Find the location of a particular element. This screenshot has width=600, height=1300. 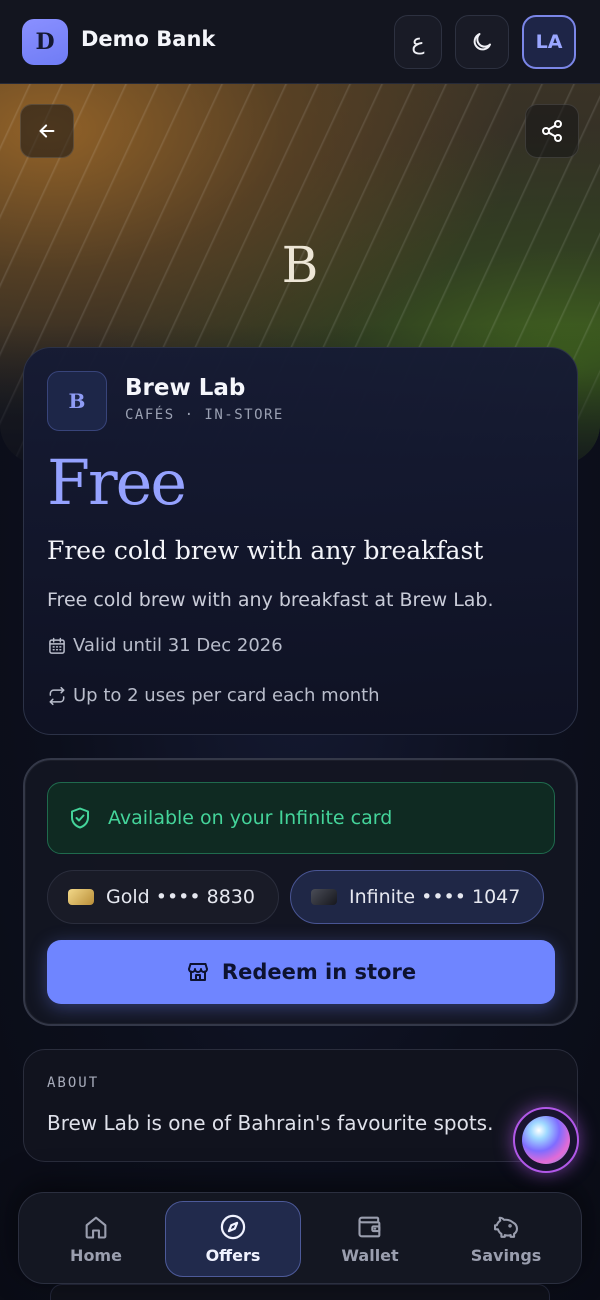

share-button is located at coordinates (552, 131).